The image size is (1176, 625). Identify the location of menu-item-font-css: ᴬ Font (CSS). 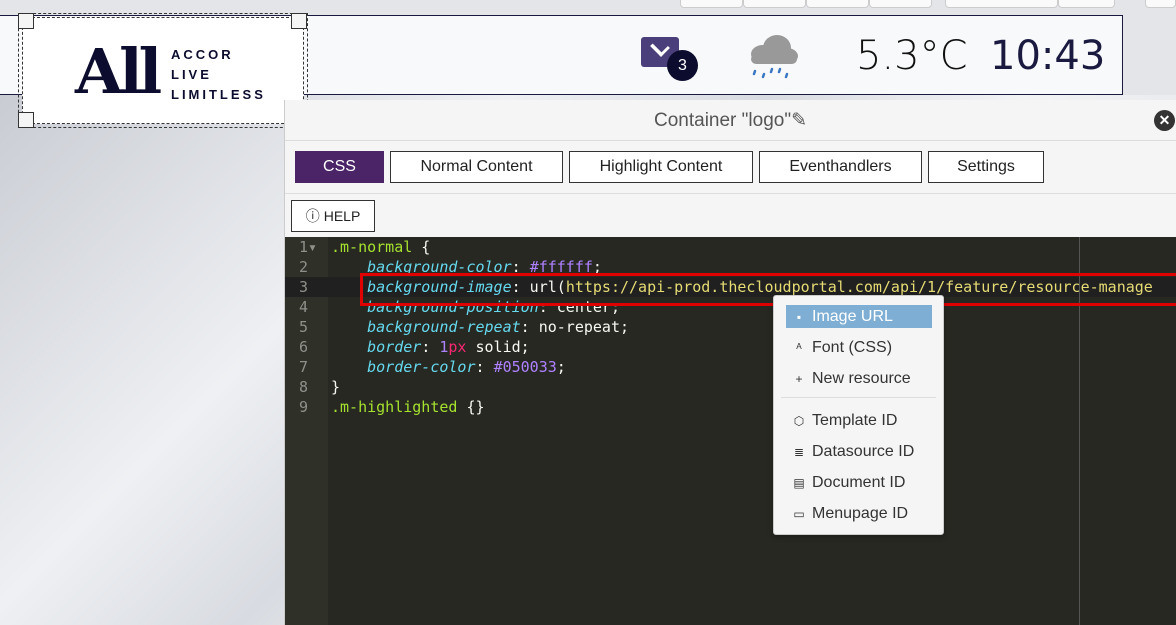
(859, 347).